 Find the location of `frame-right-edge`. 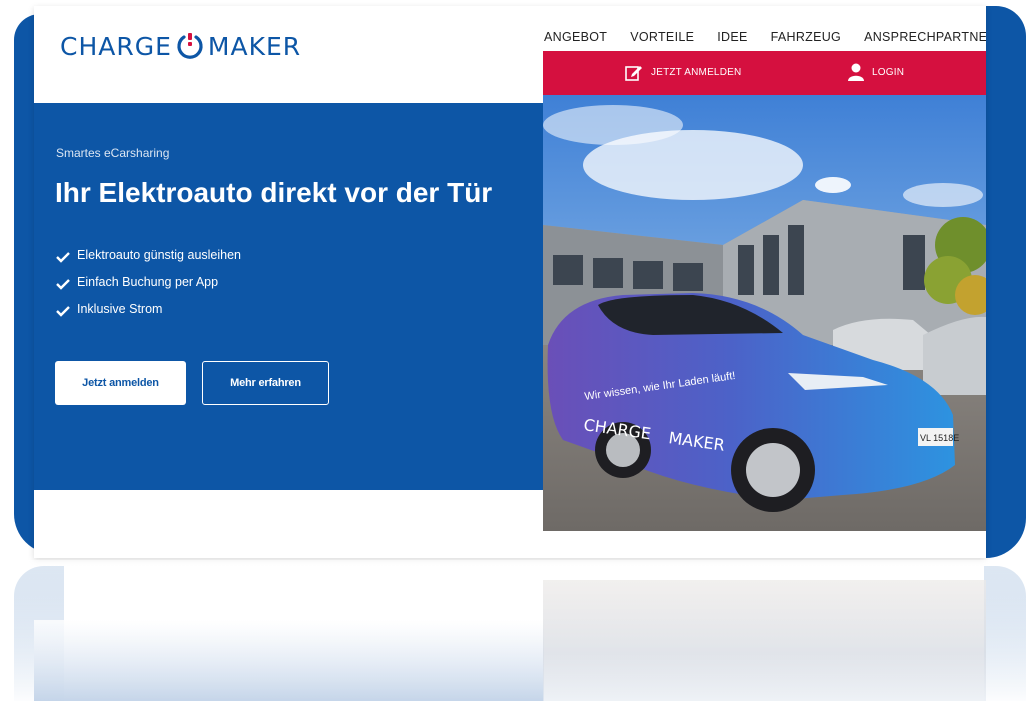

frame-right-edge is located at coordinates (1005, 282).